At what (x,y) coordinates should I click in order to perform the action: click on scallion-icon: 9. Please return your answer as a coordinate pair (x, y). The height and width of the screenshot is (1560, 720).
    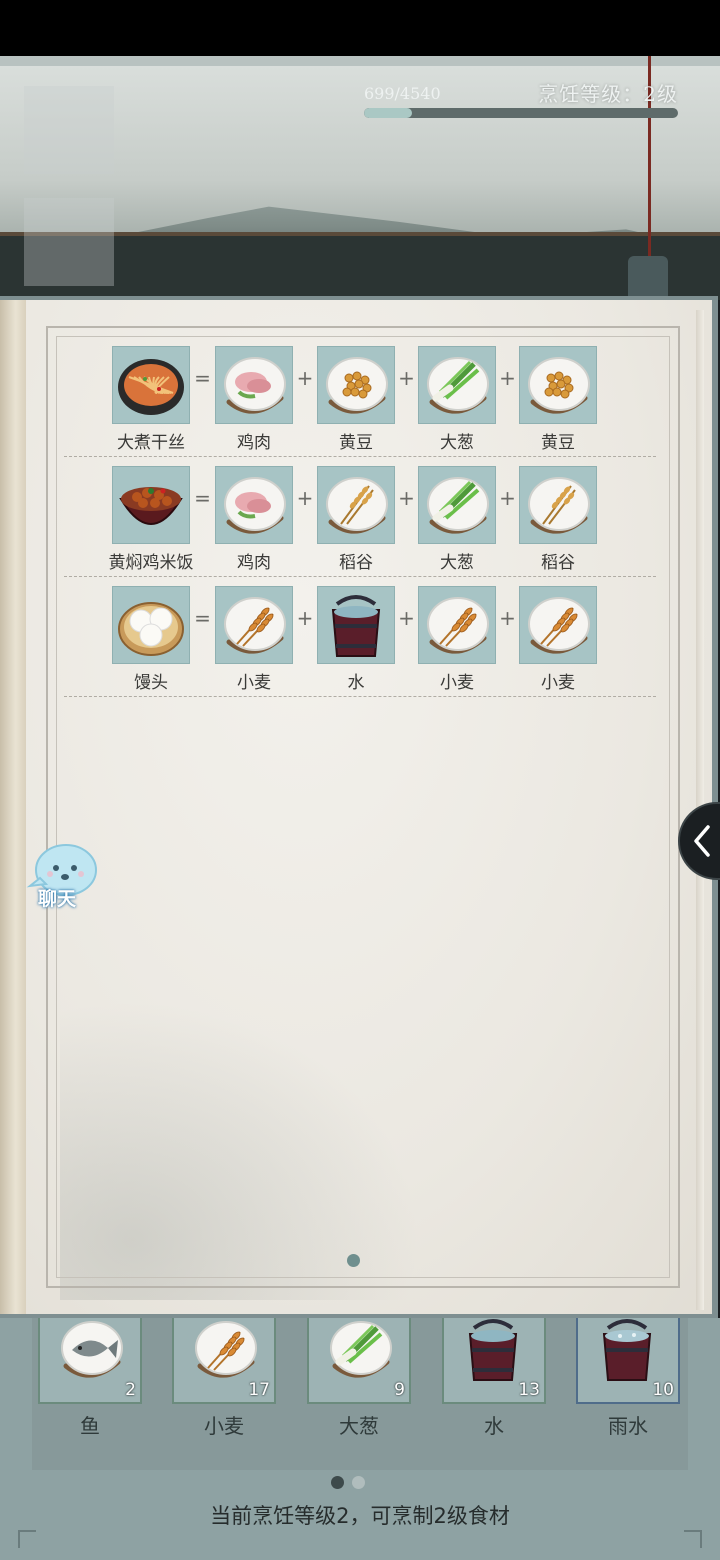
    Looking at the image, I should click on (359, 1361).